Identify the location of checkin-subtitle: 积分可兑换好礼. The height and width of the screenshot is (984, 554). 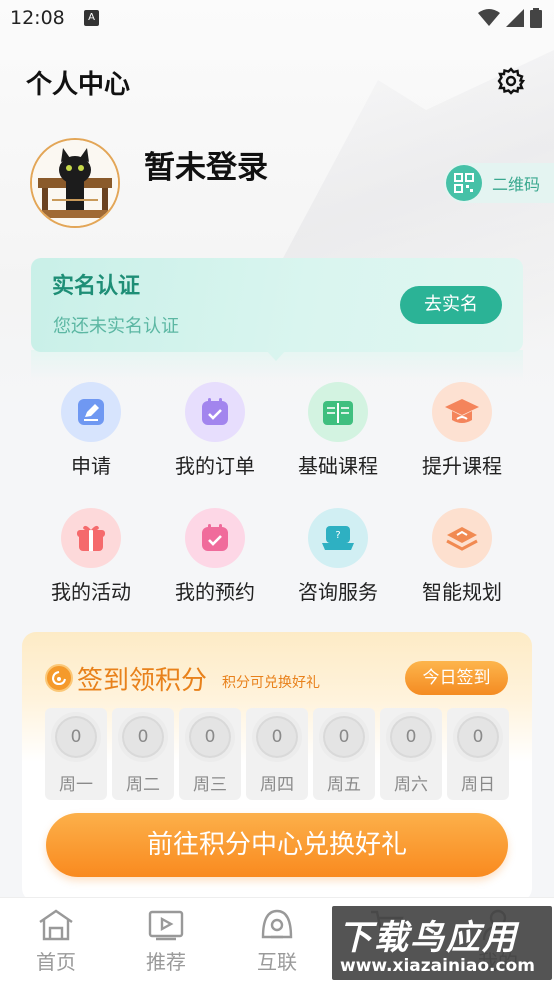
(271, 683).